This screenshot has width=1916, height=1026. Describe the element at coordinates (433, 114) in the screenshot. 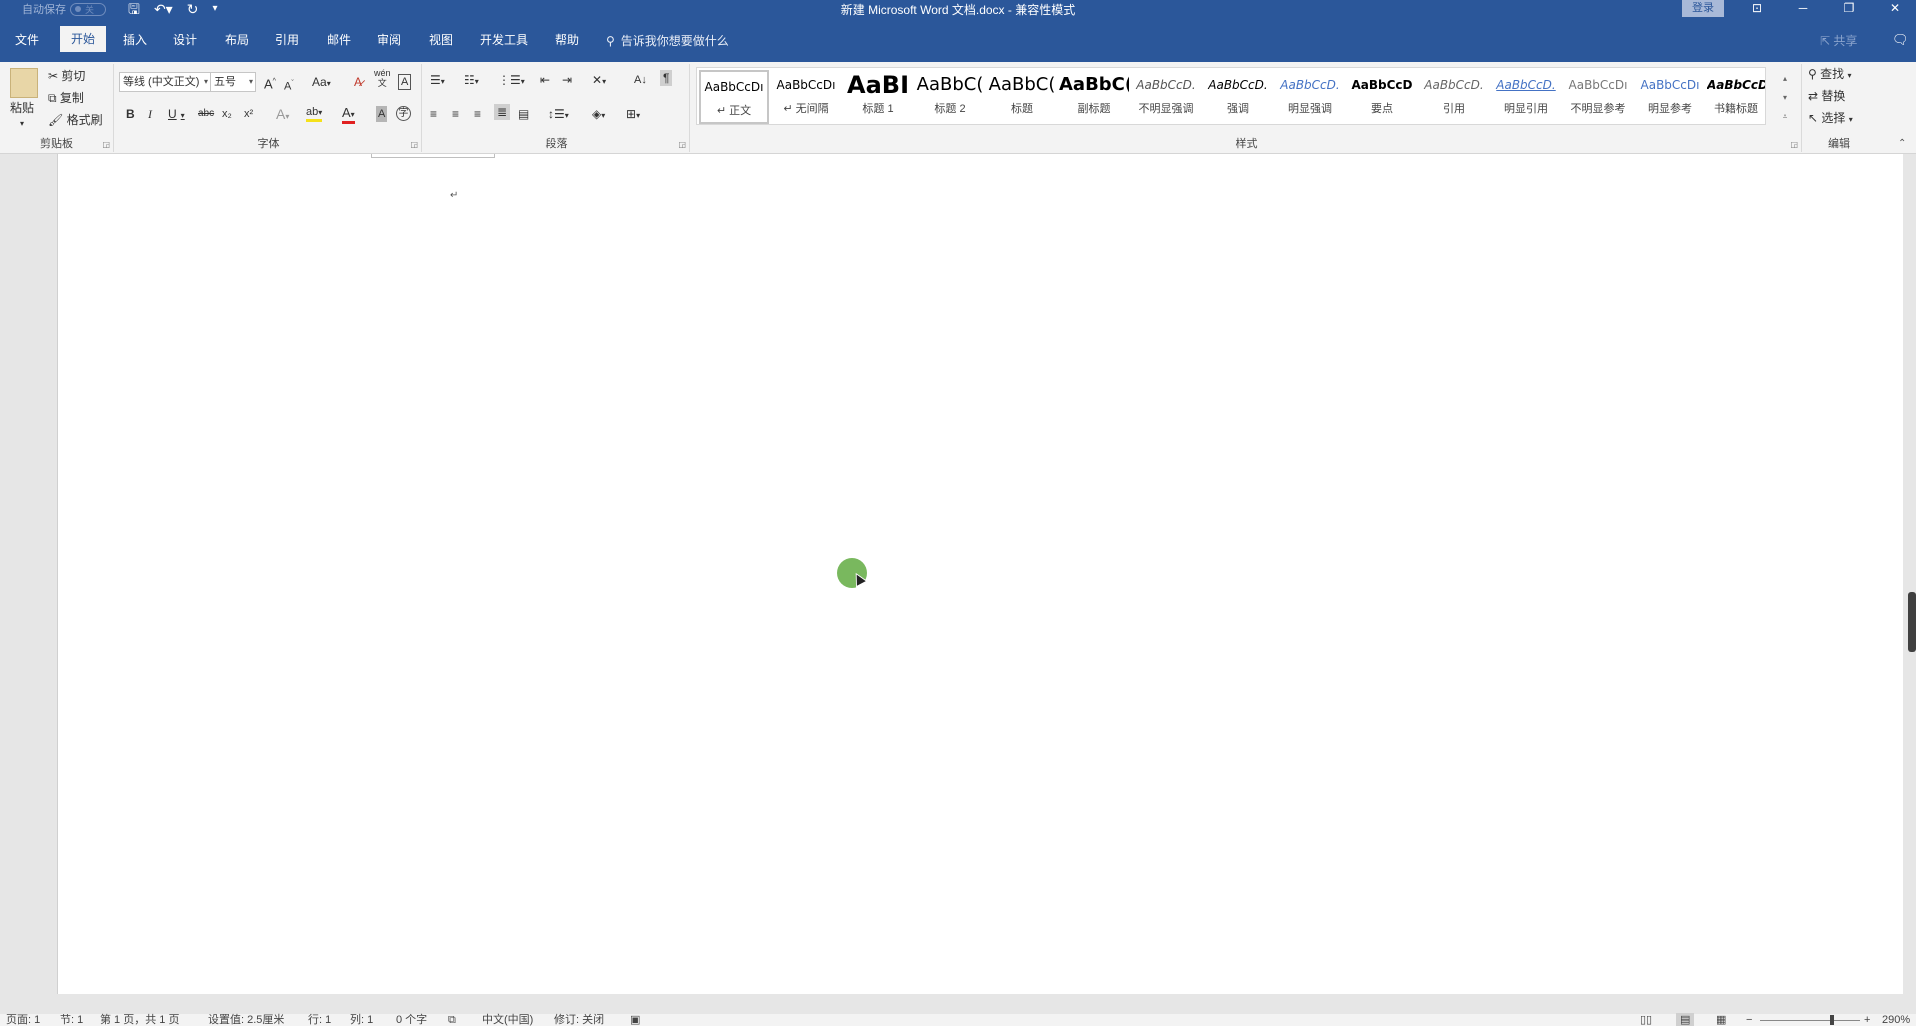

I see `align-left-icon: ≡` at that location.